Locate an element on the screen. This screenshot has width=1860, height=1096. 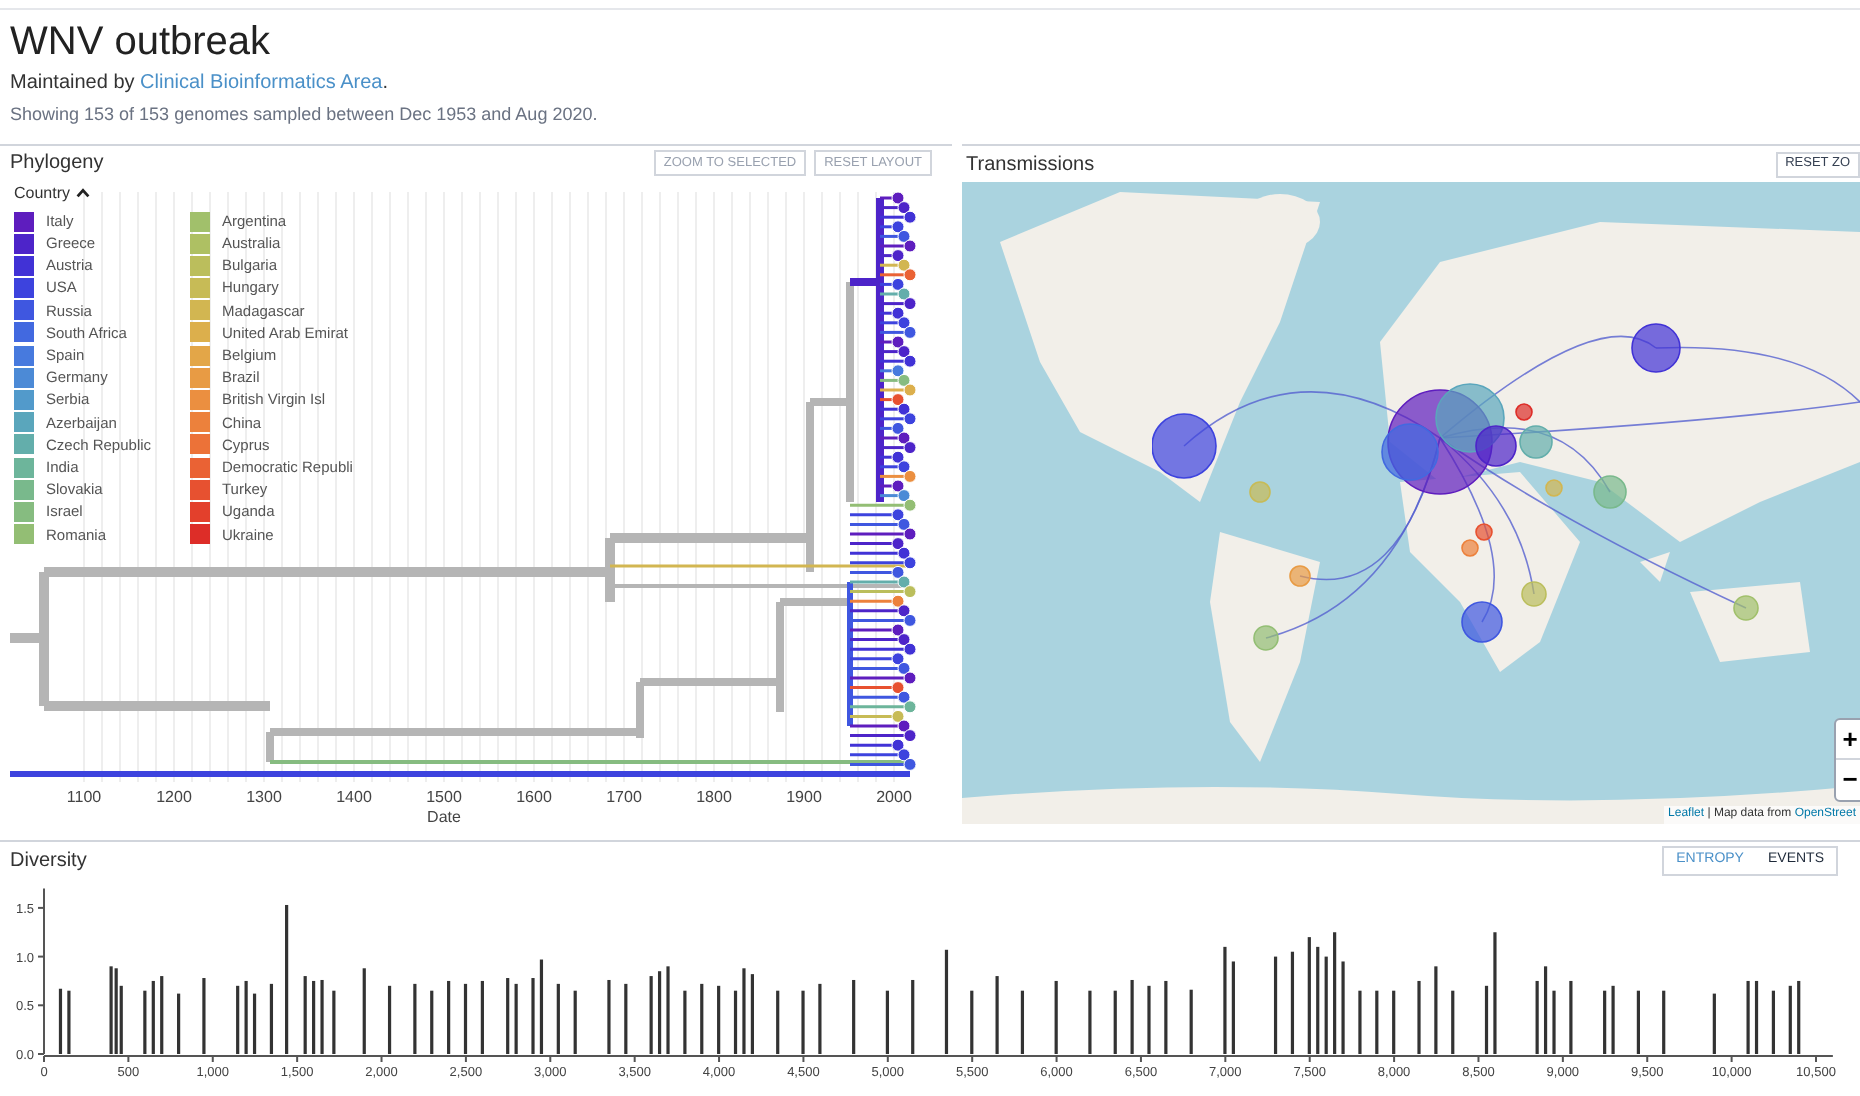
zoom-in-button: + is located at coordinates (1848, 740).